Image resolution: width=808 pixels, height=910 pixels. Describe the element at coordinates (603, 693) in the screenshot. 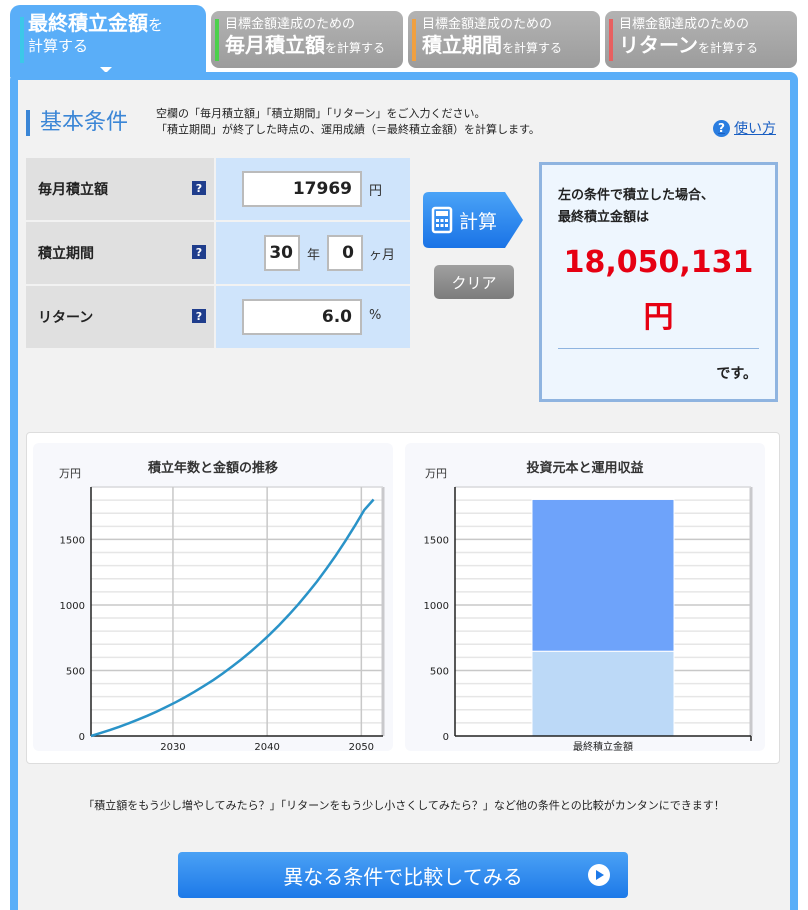

I see `bar-segment-principal` at that location.